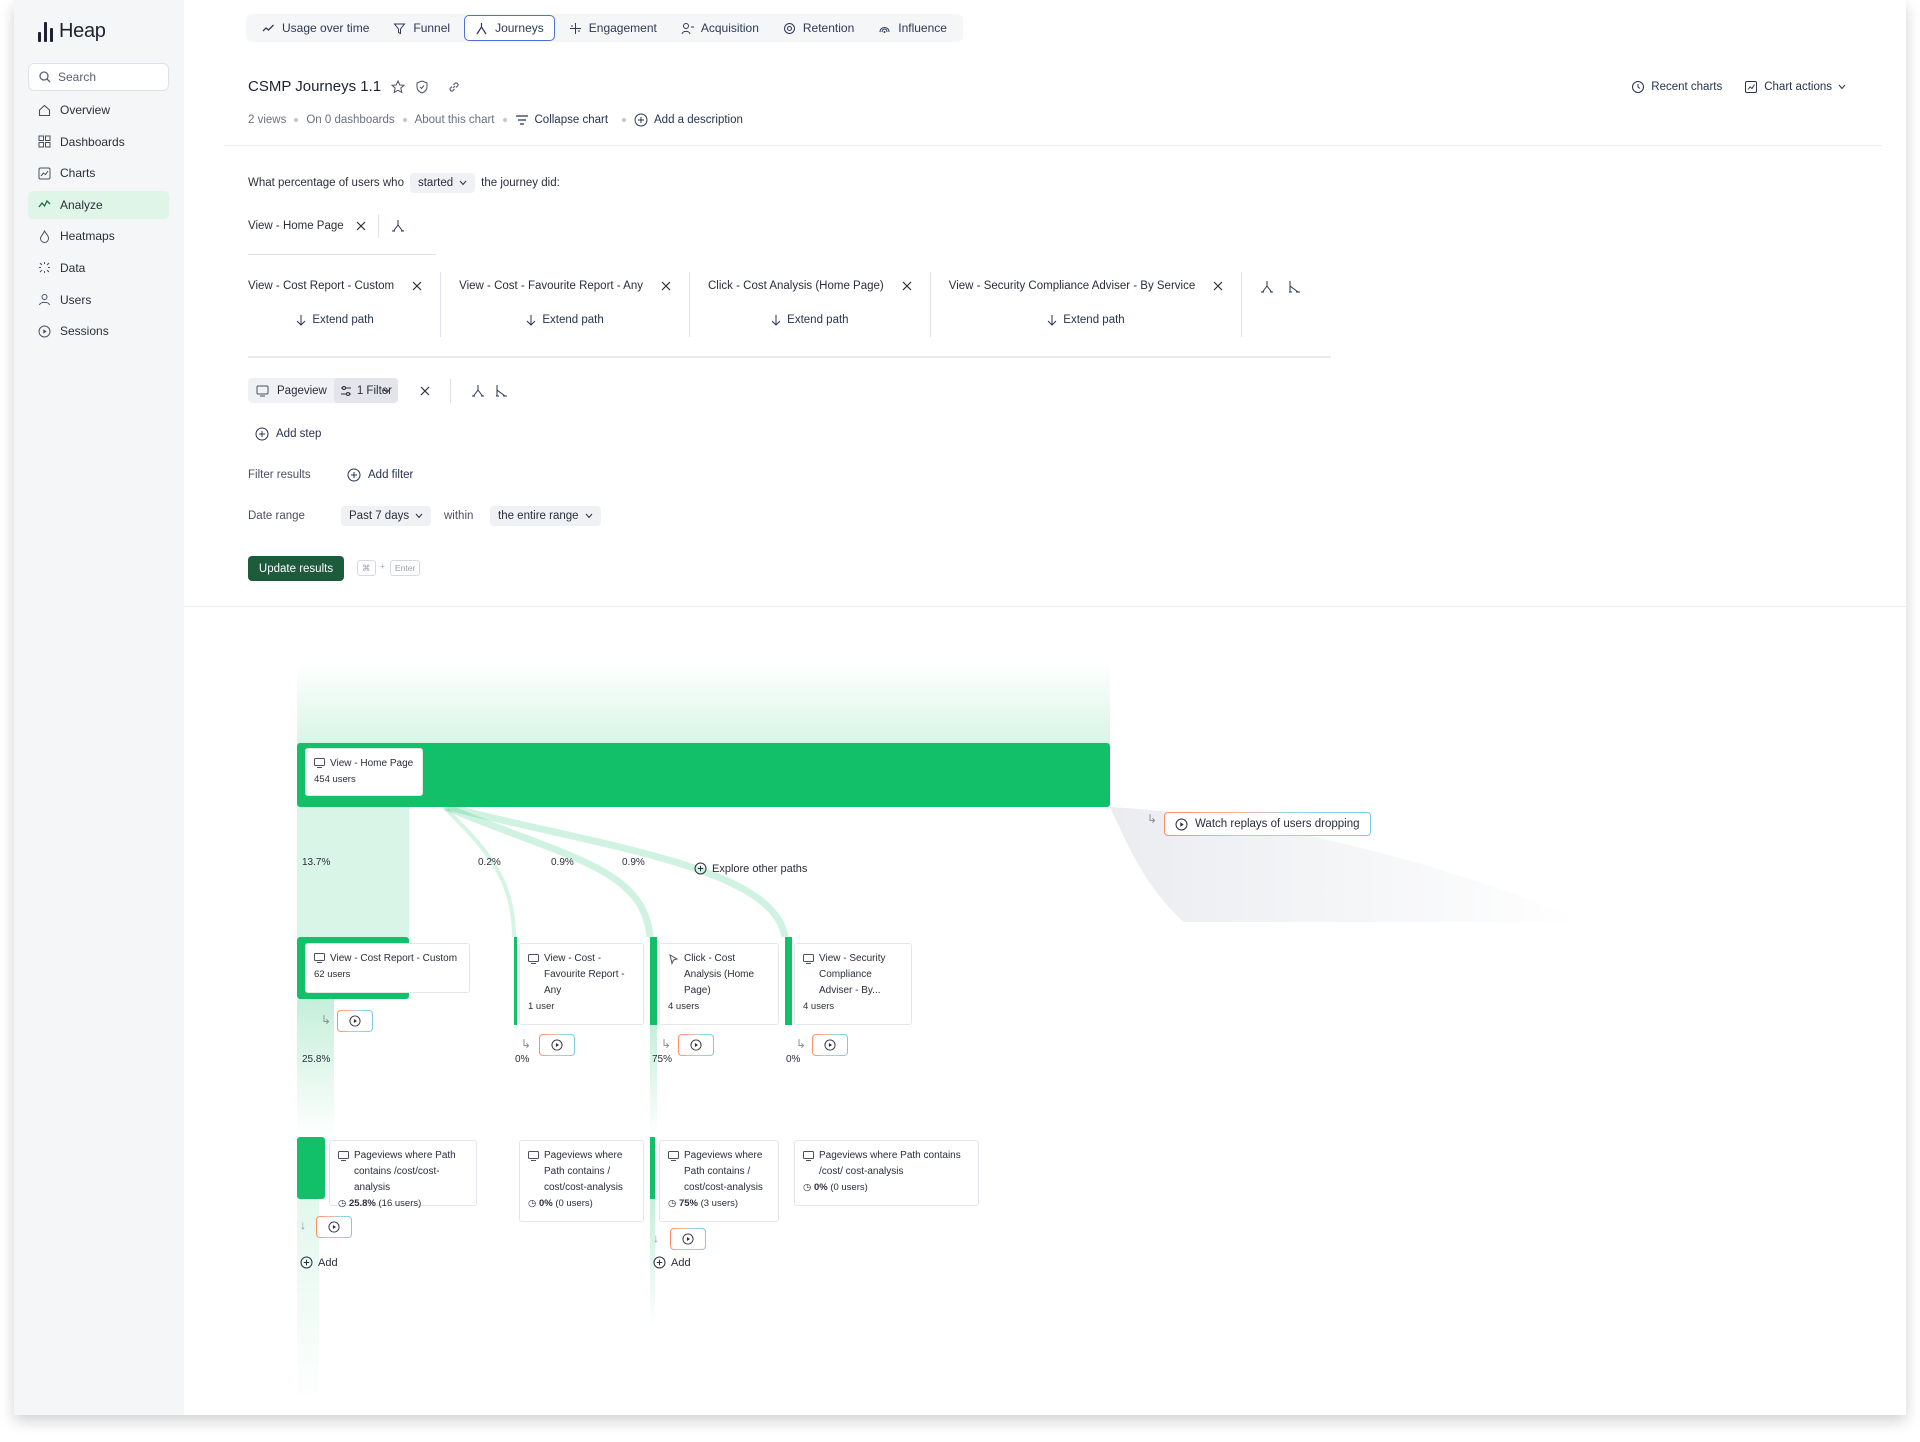  What do you see at coordinates (750, 868) in the screenshot?
I see `explore-other-paths-button: Explore other paths` at bounding box center [750, 868].